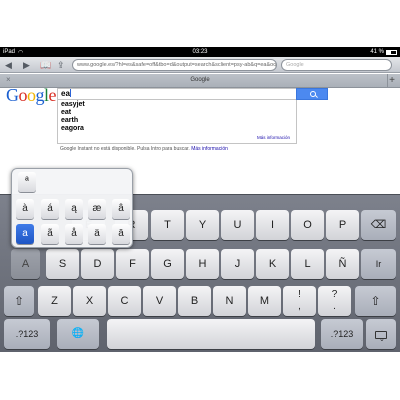 The width and height of the screenshot is (400, 400). I want to click on google-logo: Google, so click(31, 95).